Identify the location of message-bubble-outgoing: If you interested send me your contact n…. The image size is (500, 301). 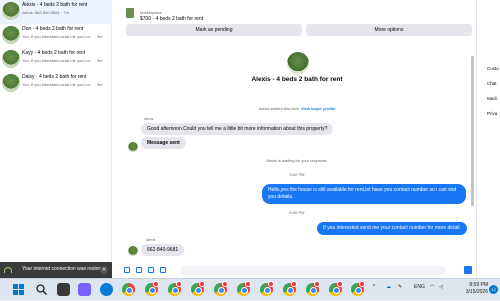
(392, 228).